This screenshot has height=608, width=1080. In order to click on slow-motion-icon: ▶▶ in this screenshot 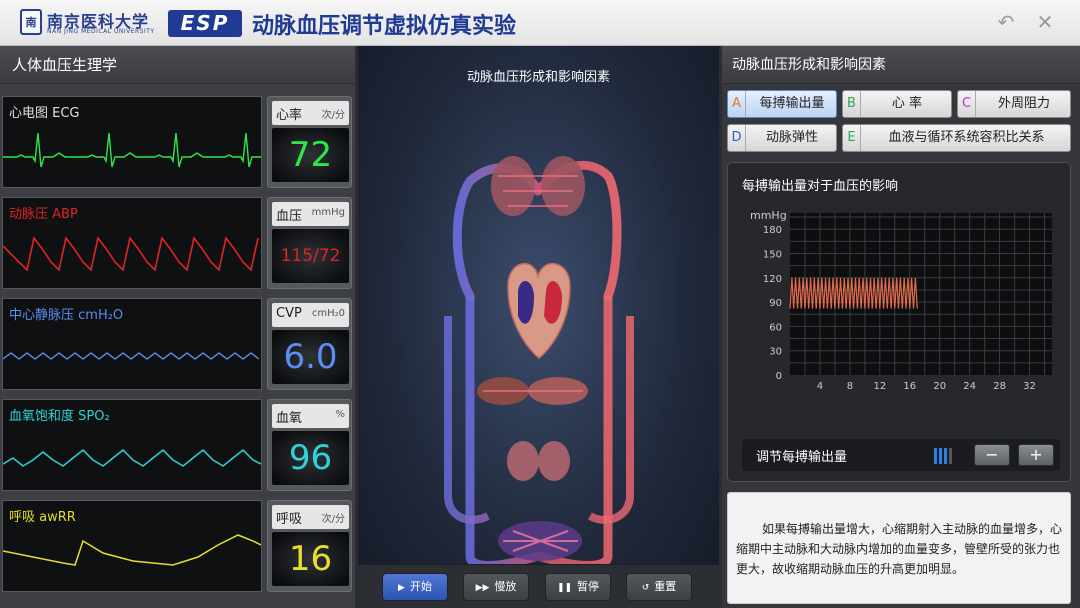, I will do `click(482, 588)`.